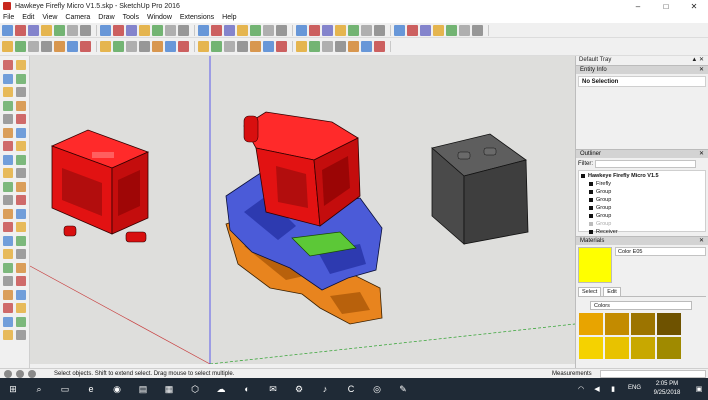 The image size is (708, 400). Describe the element at coordinates (642, 184) in the screenshot. I see `outliner-item: Firefly` at that location.